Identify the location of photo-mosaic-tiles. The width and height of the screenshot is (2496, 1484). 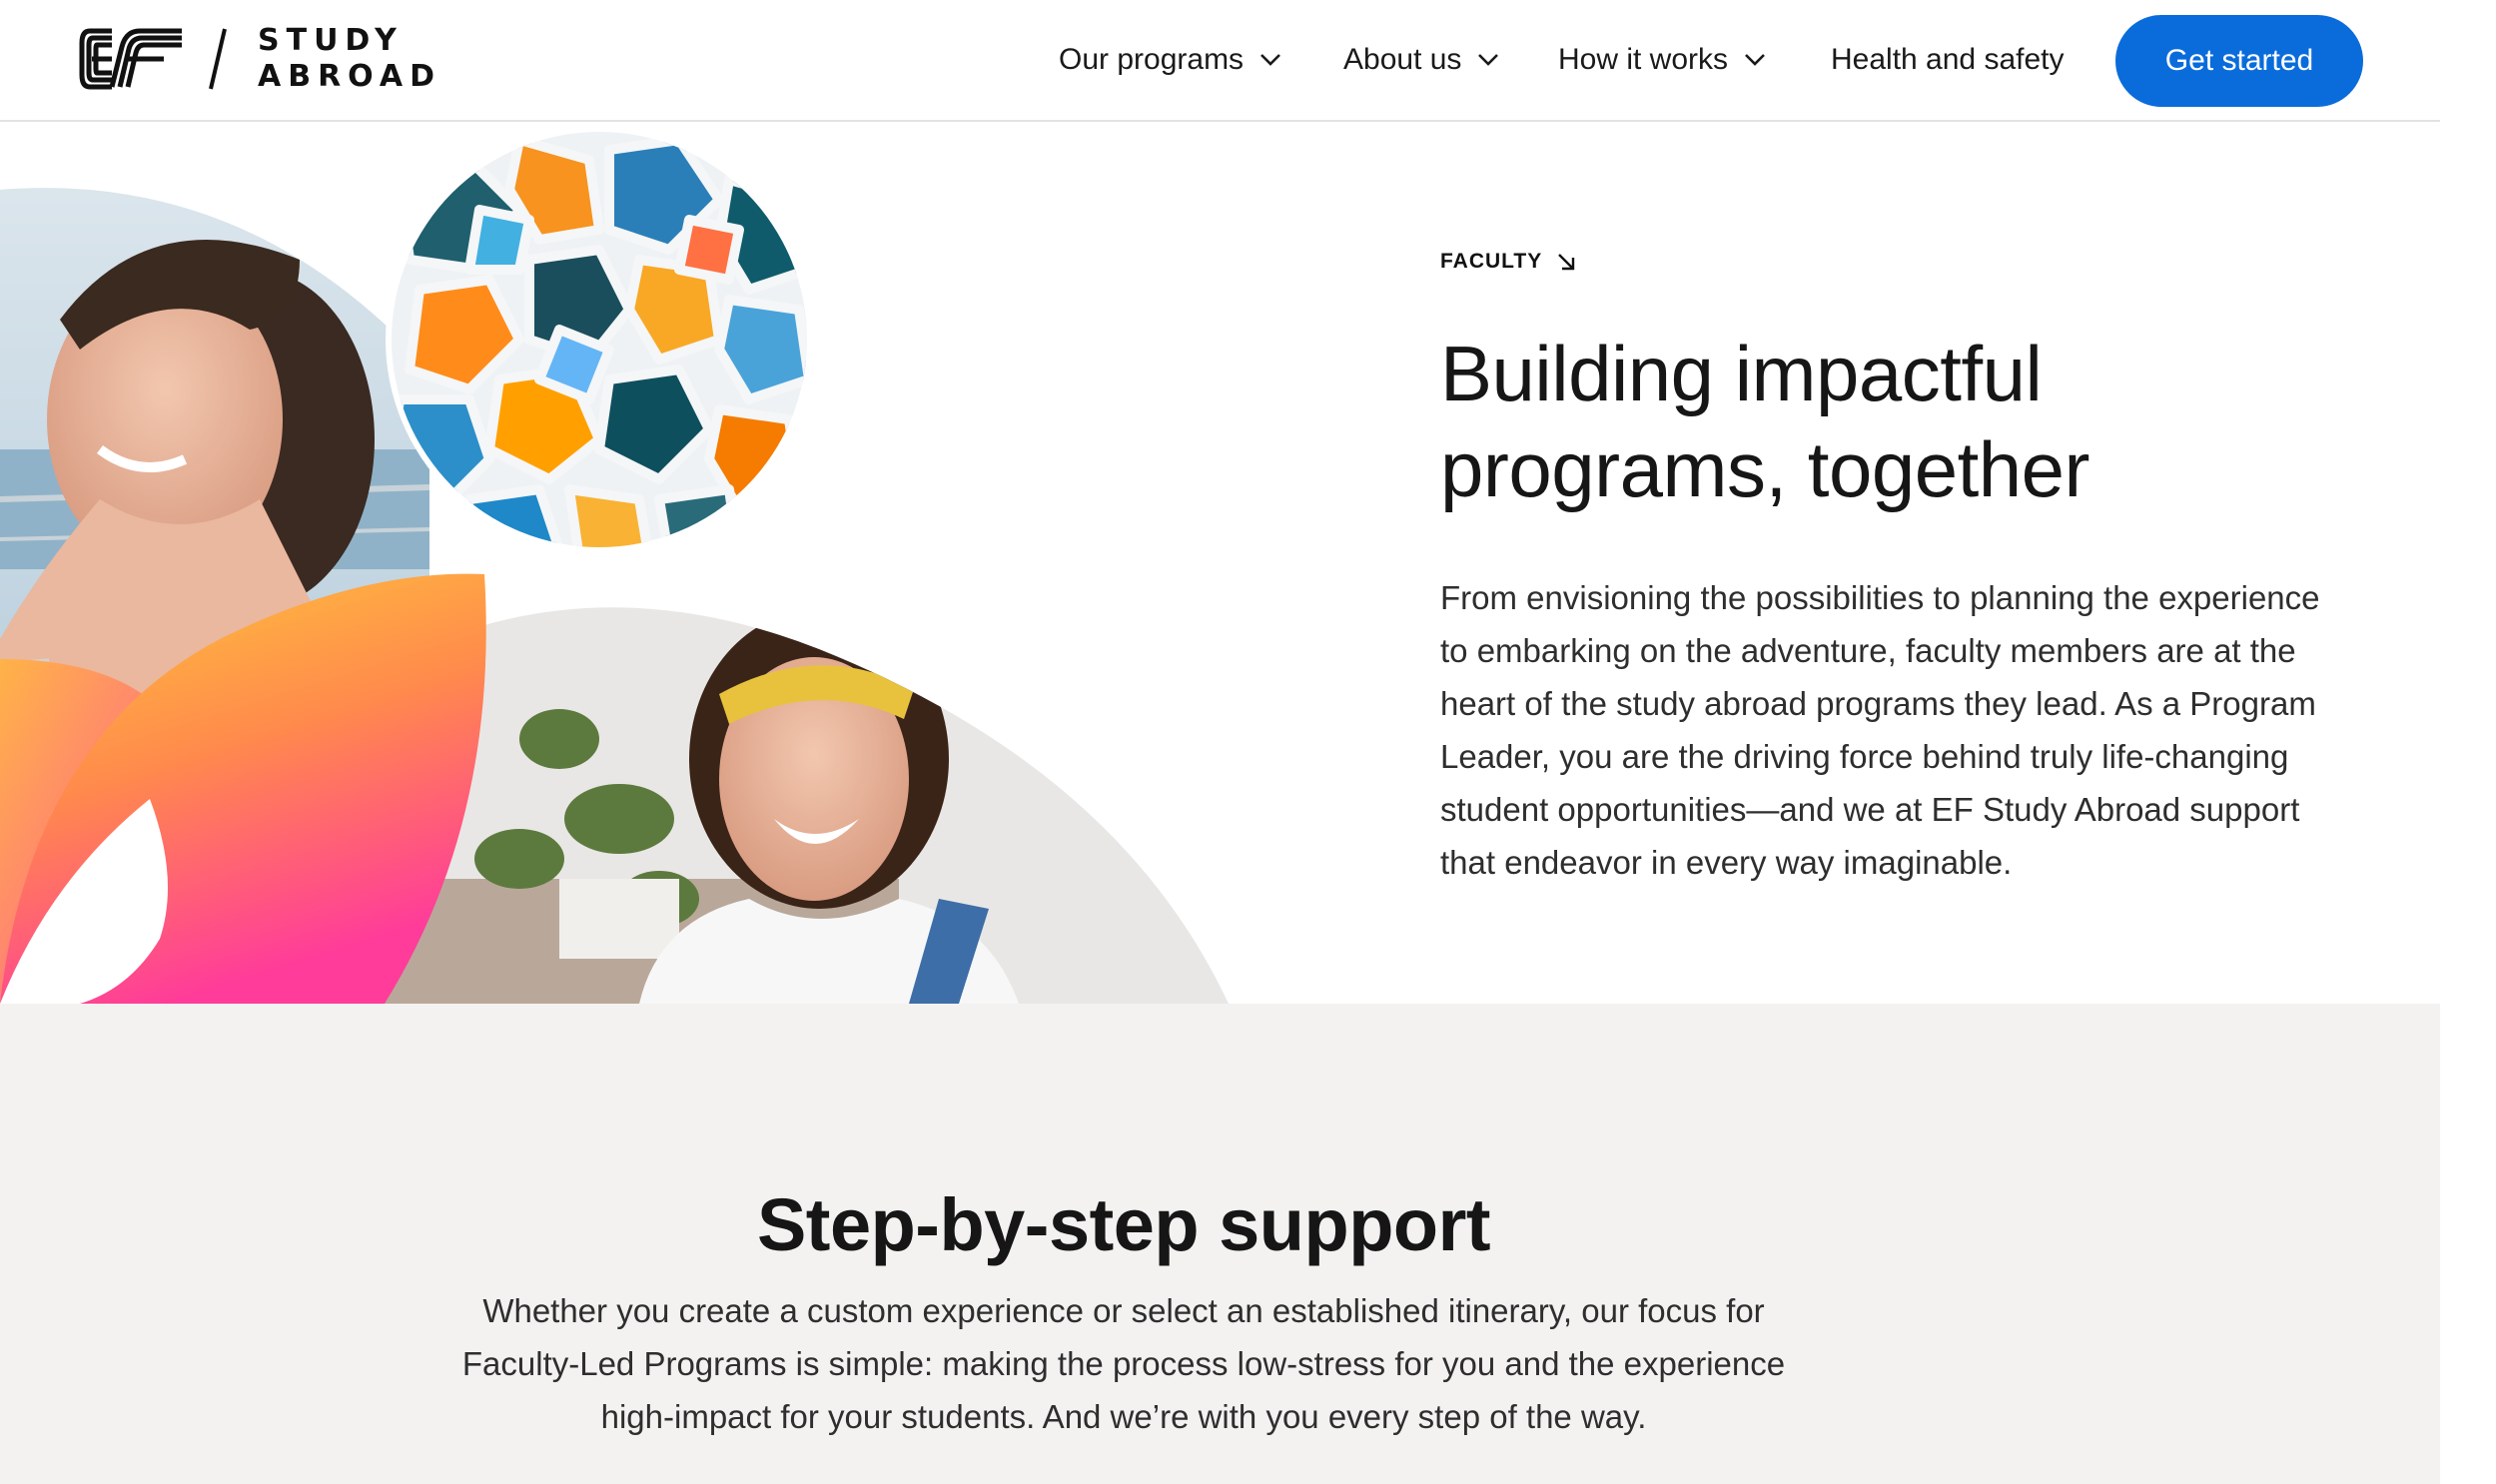
(600, 339).